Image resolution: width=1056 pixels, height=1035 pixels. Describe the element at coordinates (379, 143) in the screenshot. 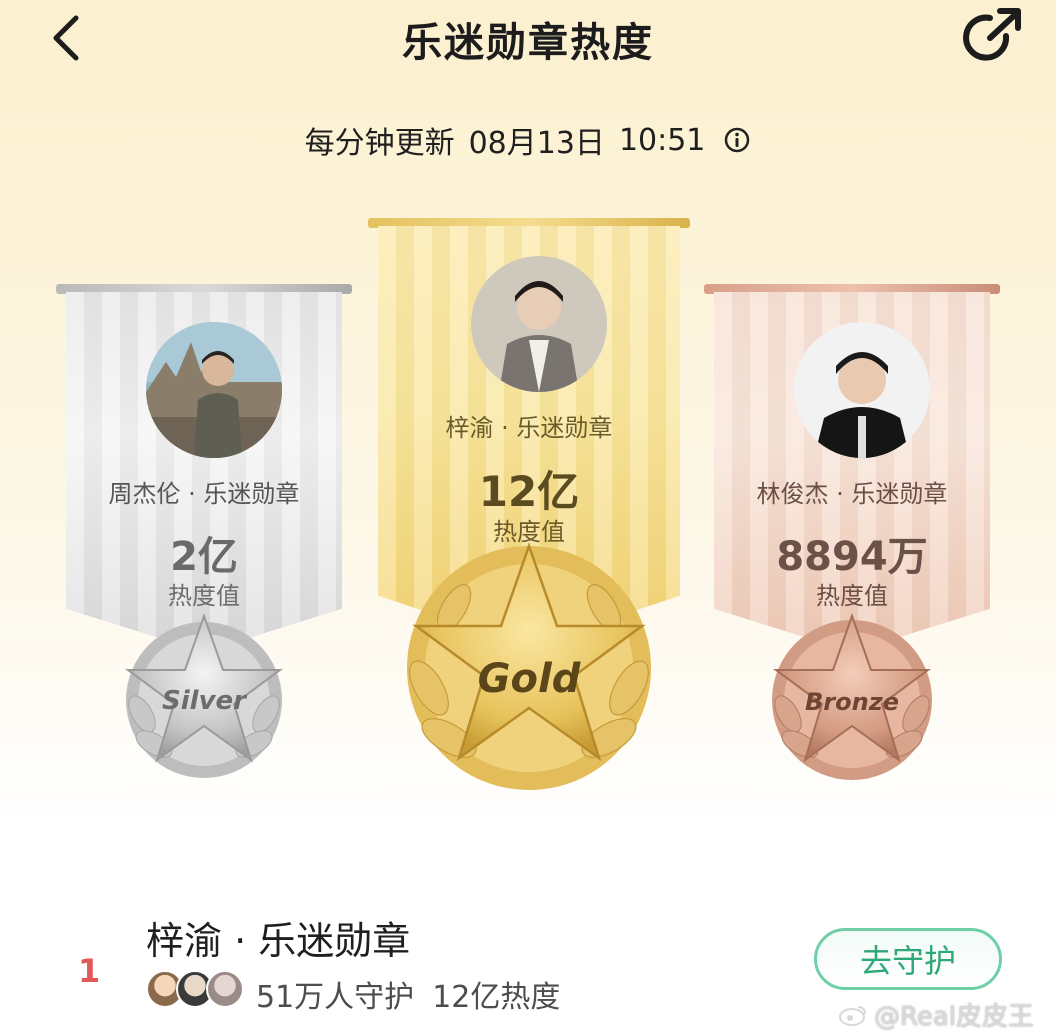

I see `update-label: 每分钟更新` at that location.